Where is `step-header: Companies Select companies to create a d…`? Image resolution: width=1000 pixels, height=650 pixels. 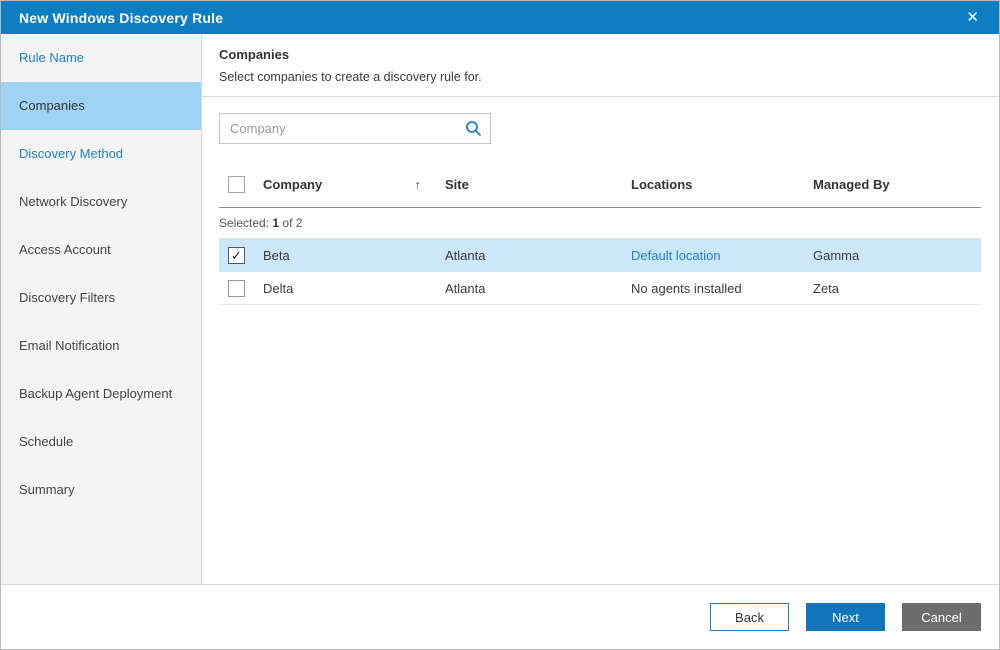 step-header: Companies Select companies to create a d… is located at coordinates (600, 65).